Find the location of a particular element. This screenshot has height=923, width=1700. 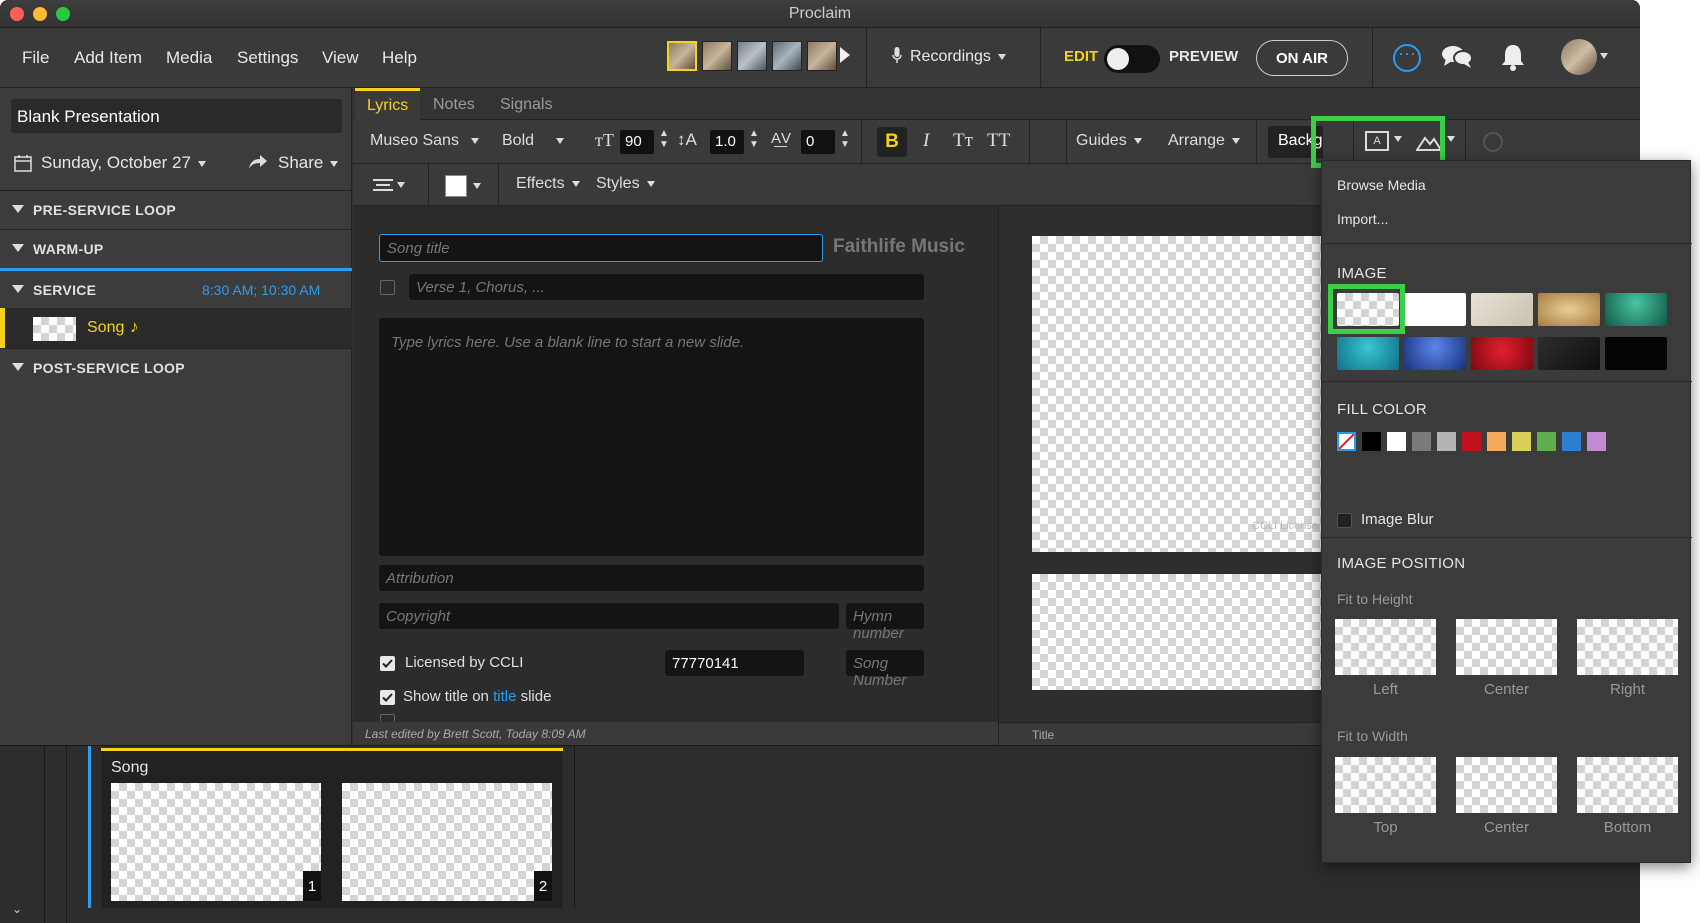

all-caps-button: TT is located at coordinates (998, 141).